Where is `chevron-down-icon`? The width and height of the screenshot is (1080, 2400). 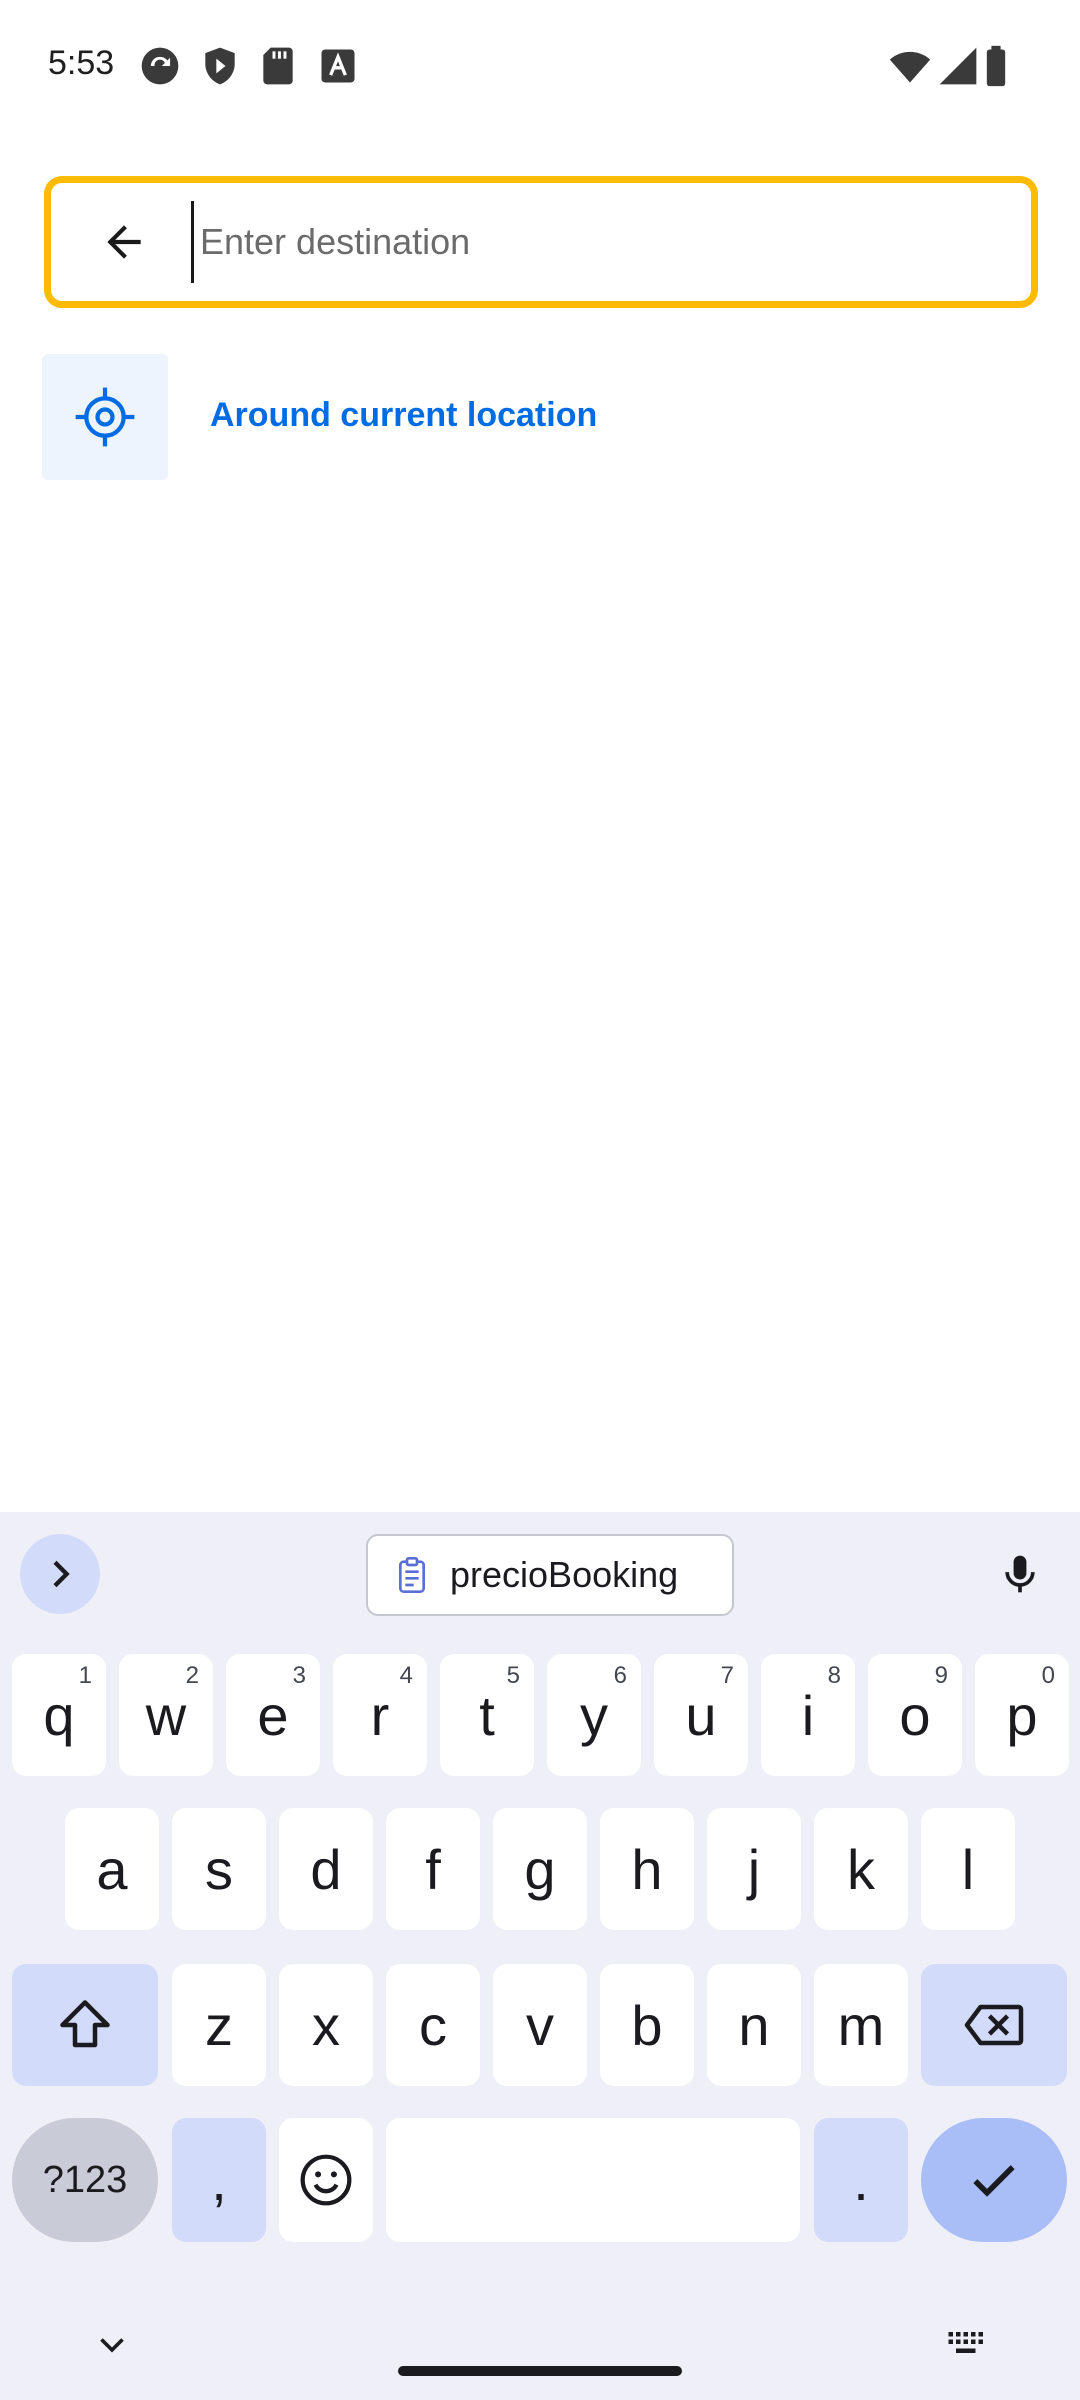
chevron-down-icon is located at coordinates (112, 2345).